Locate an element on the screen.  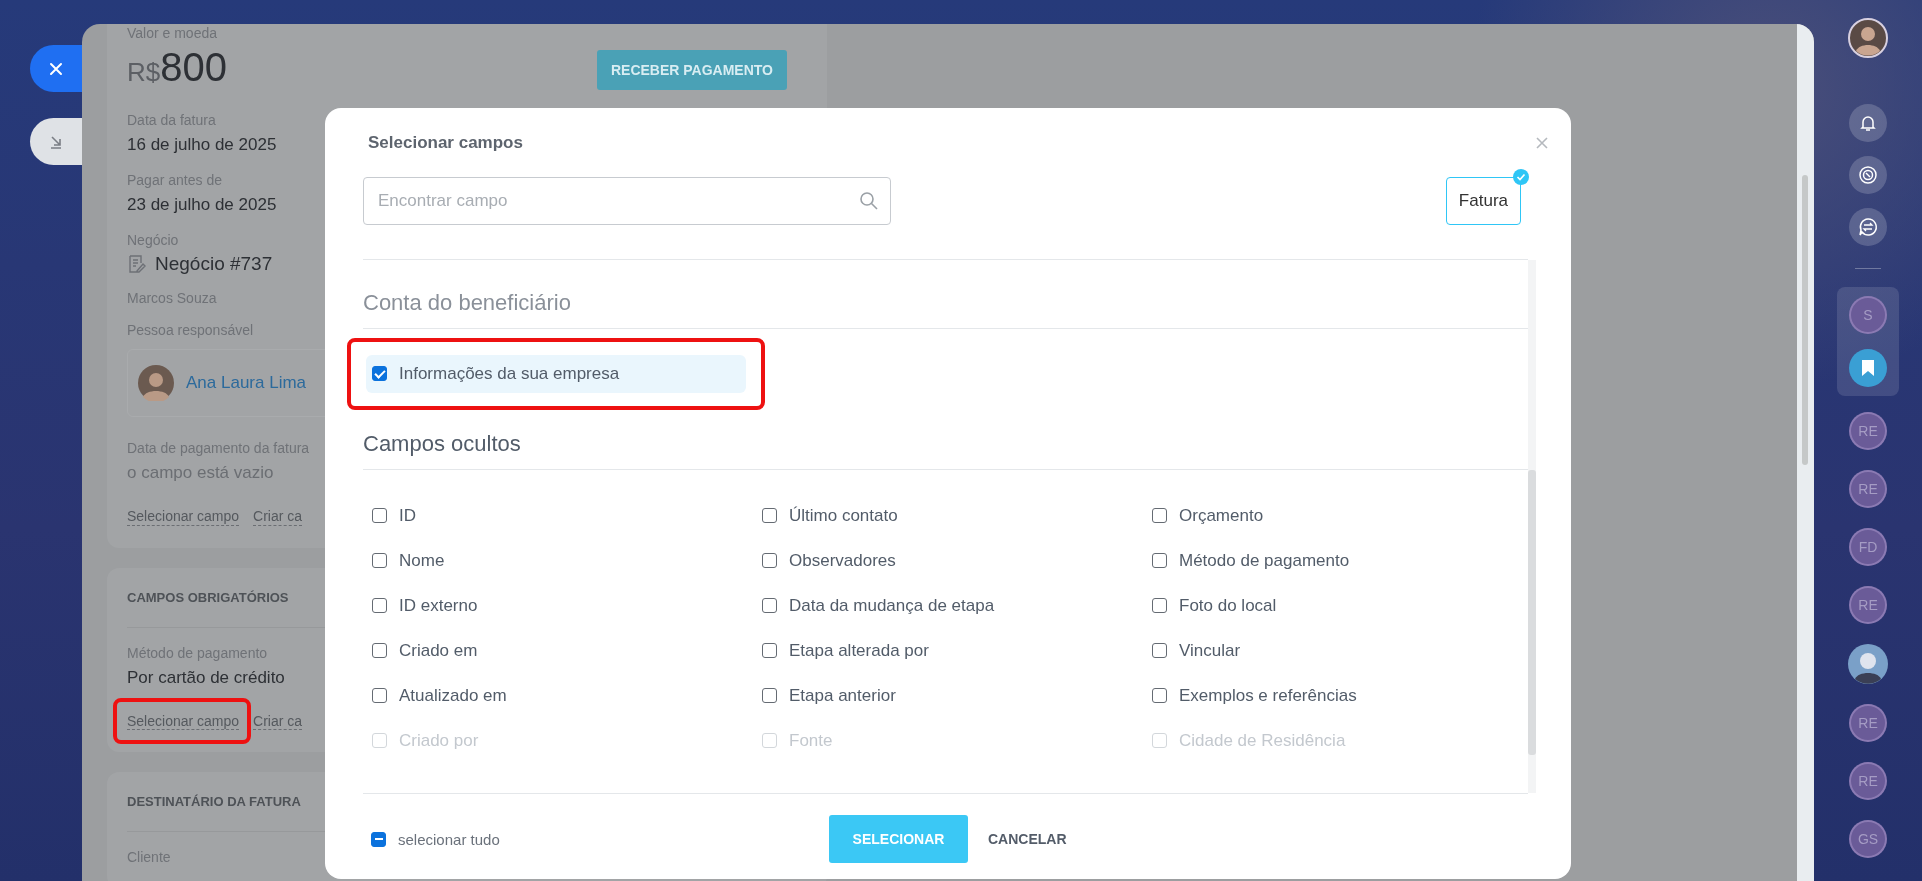
search-icon is located at coordinates (869, 200).